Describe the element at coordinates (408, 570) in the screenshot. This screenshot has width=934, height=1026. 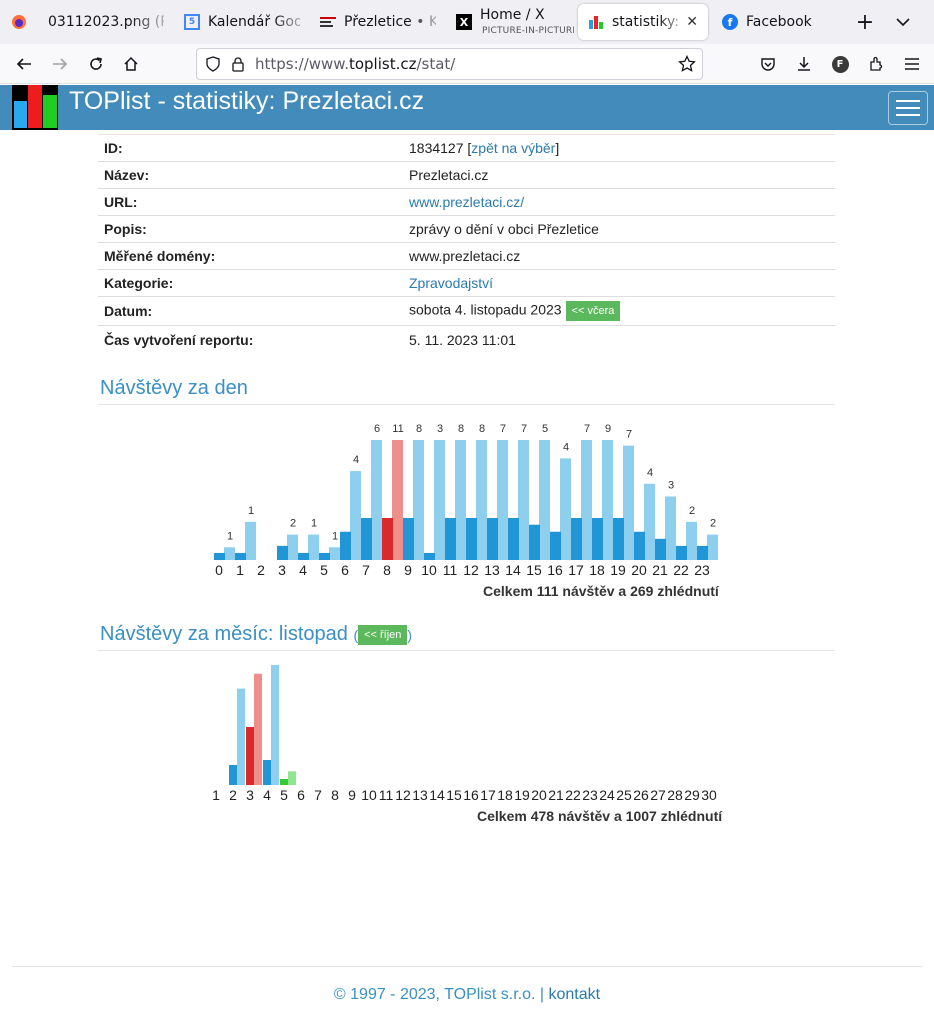
I see `day-tick-label: 9` at that location.